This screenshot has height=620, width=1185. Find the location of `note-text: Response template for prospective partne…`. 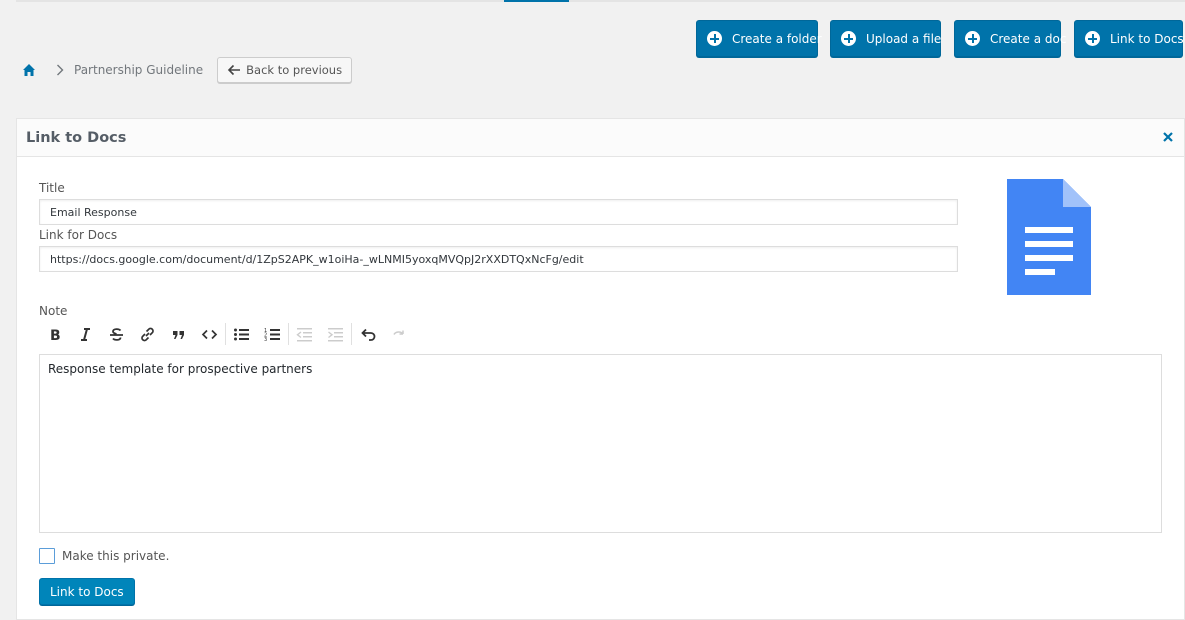

note-text: Response template for prospective partne… is located at coordinates (180, 369).